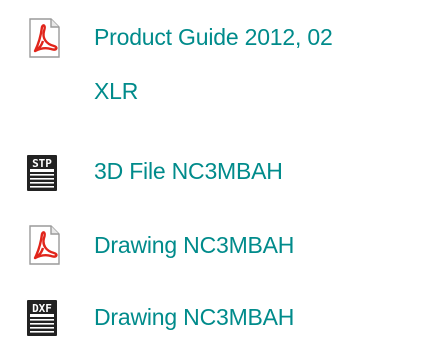 Image resolution: width=424 pixels, height=349 pixels. What do you see at coordinates (42, 163) in the screenshot?
I see `icon-type-text: STP` at bounding box center [42, 163].